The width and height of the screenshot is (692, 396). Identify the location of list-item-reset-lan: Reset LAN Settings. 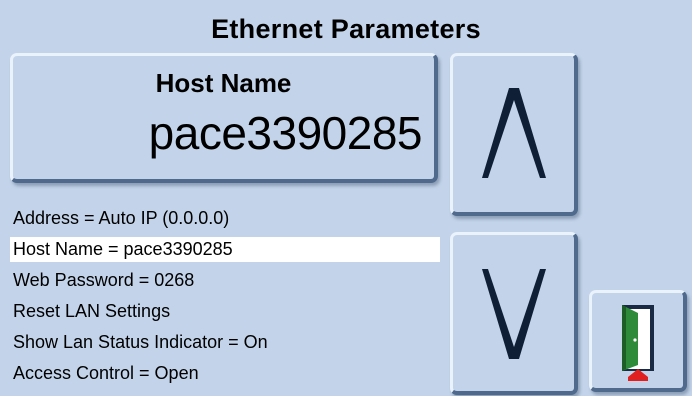
(225, 311).